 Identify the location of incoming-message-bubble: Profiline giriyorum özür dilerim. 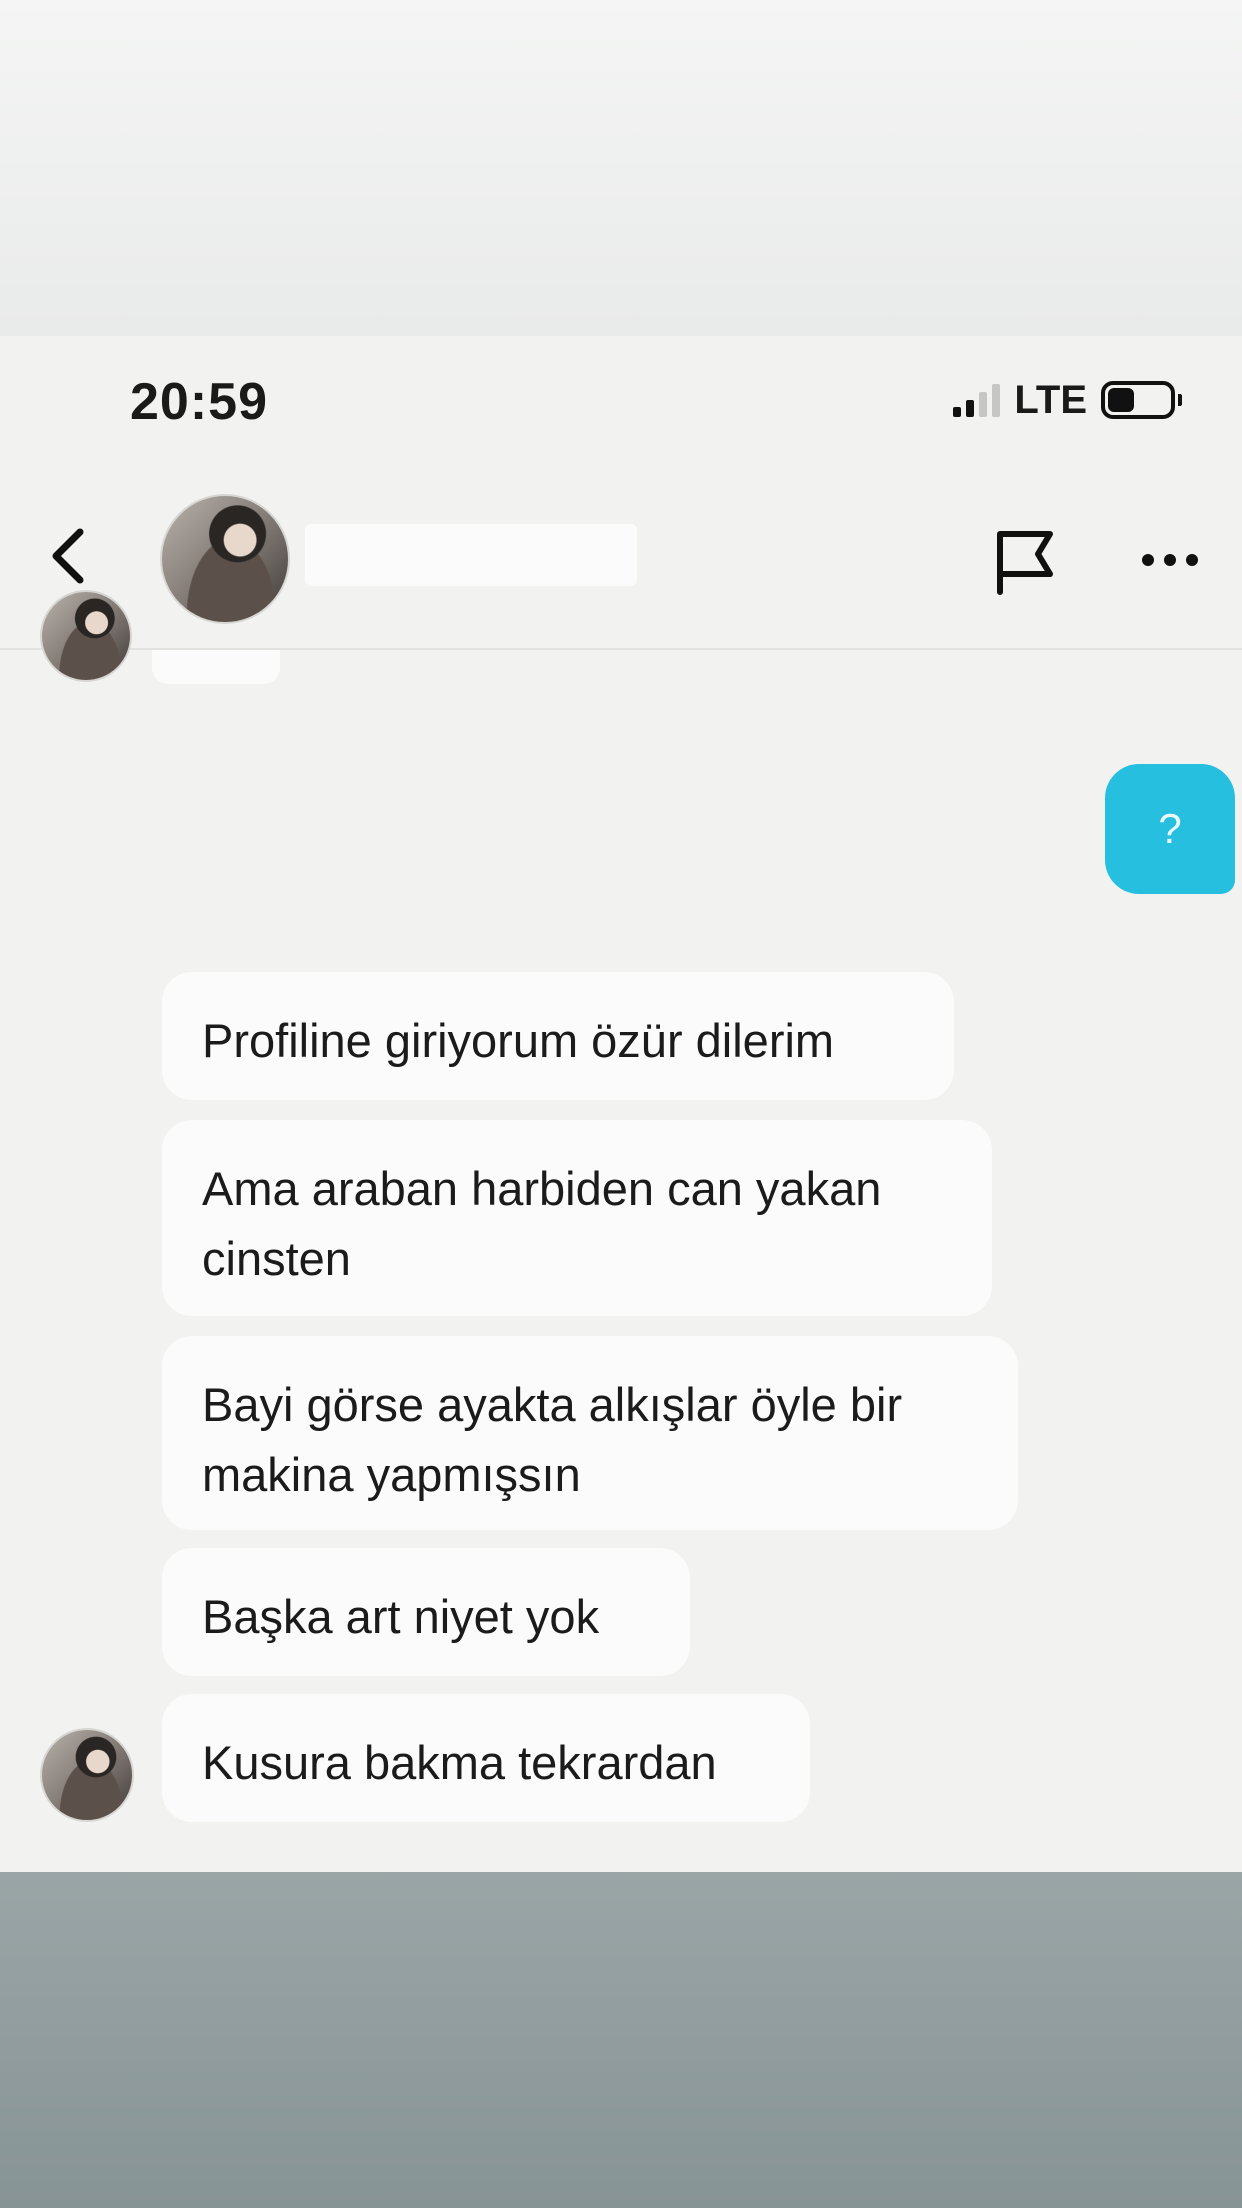
(558, 1036).